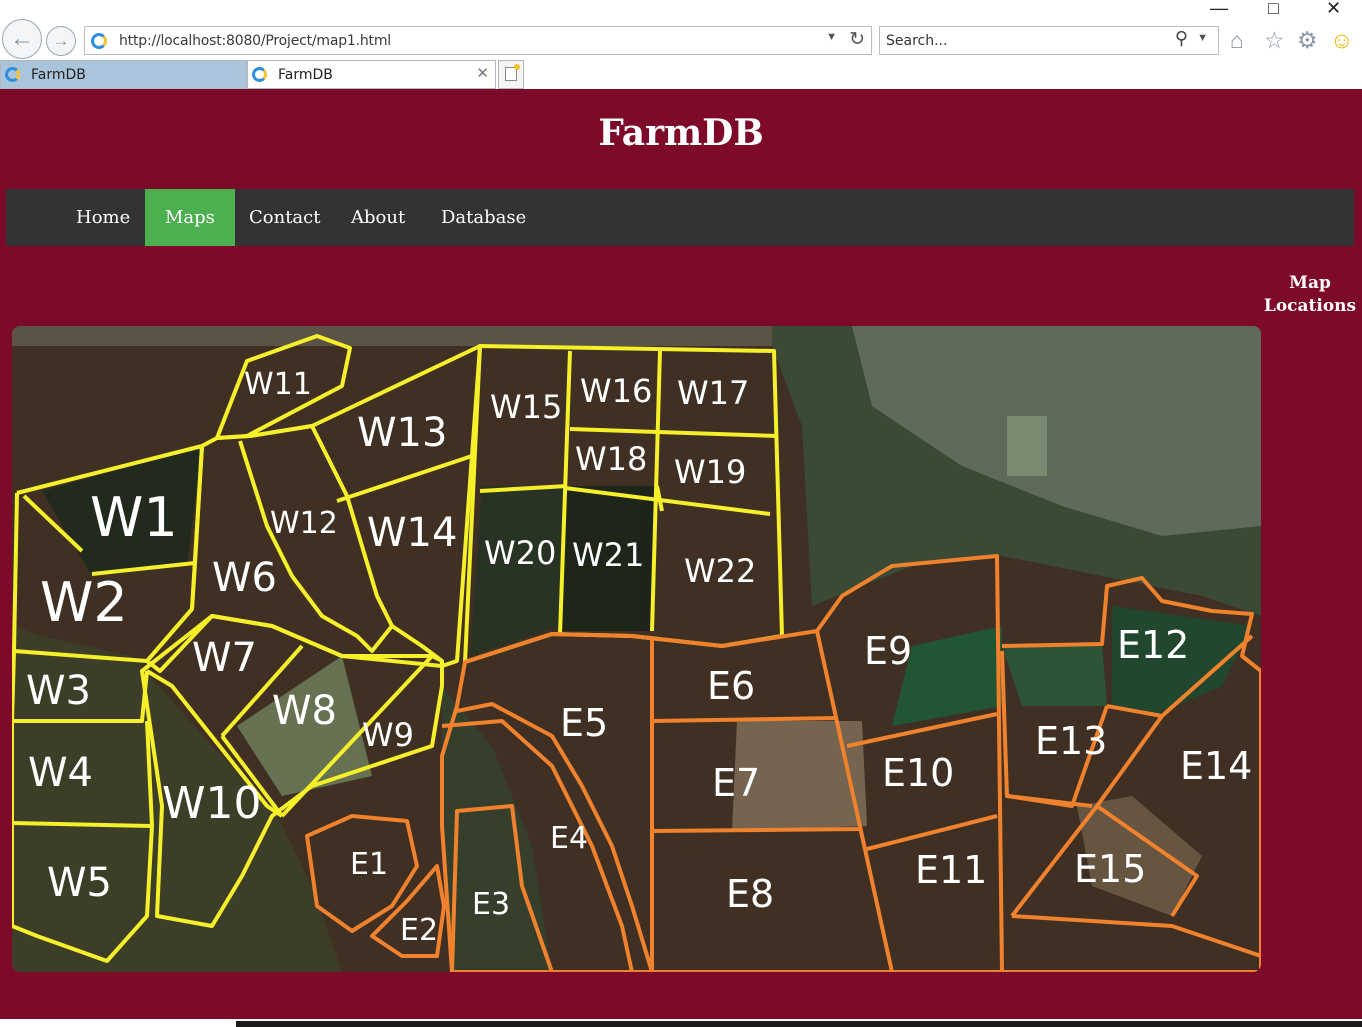 The width and height of the screenshot is (1362, 1027). Describe the element at coordinates (616, 391) in the screenshot. I see `plot-label: W16` at that location.